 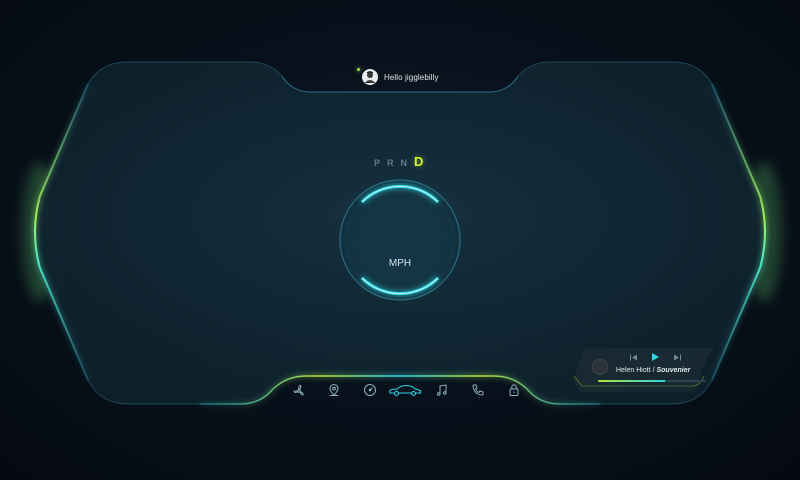 What do you see at coordinates (411, 77) in the screenshot?
I see `greeting-text: Hello jigglebilly` at bounding box center [411, 77].